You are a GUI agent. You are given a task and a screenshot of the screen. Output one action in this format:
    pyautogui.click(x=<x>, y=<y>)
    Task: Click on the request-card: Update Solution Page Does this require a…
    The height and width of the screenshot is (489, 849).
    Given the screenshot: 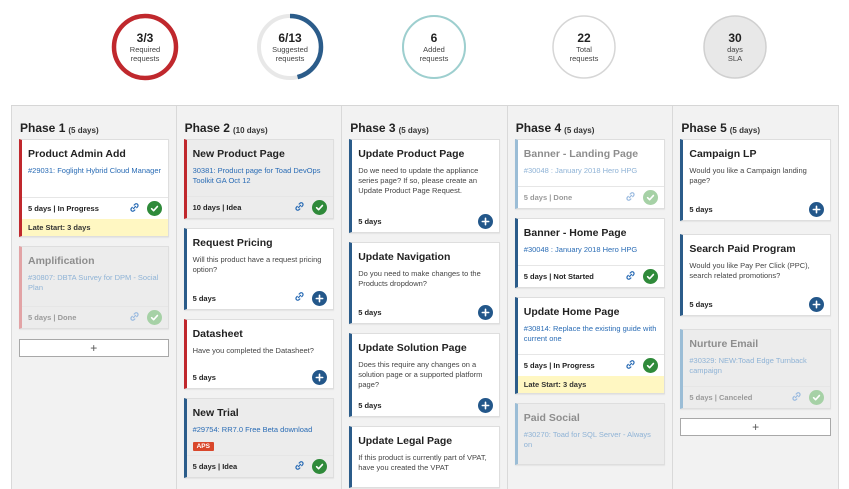 What is the action you would take?
    pyautogui.click(x=424, y=375)
    